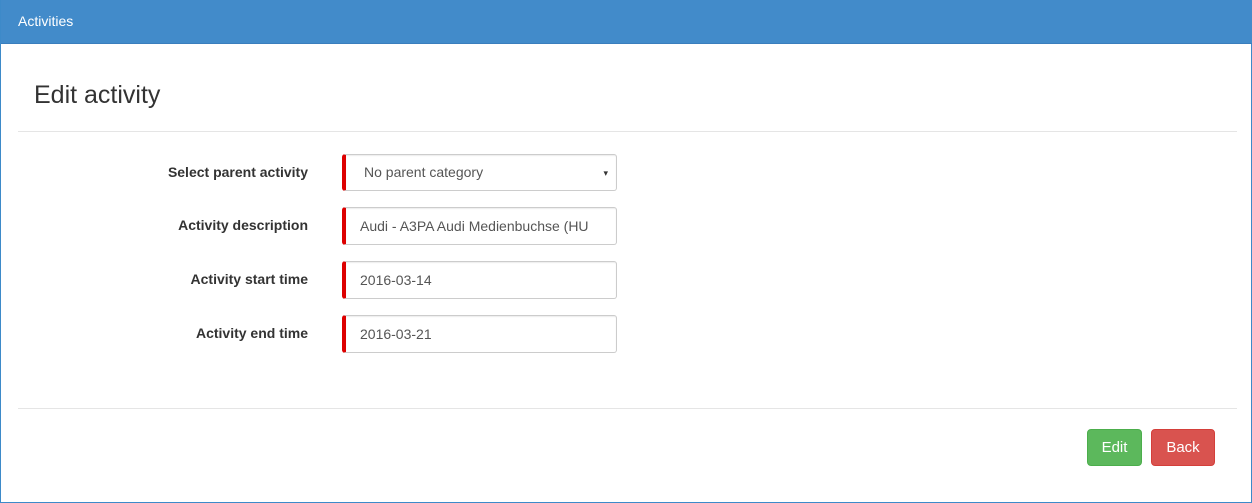 The width and height of the screenshot is (1252, 503). I want to click on form-row-activity-end-time: Activity end time 2016-03-21, so click(626, 334).